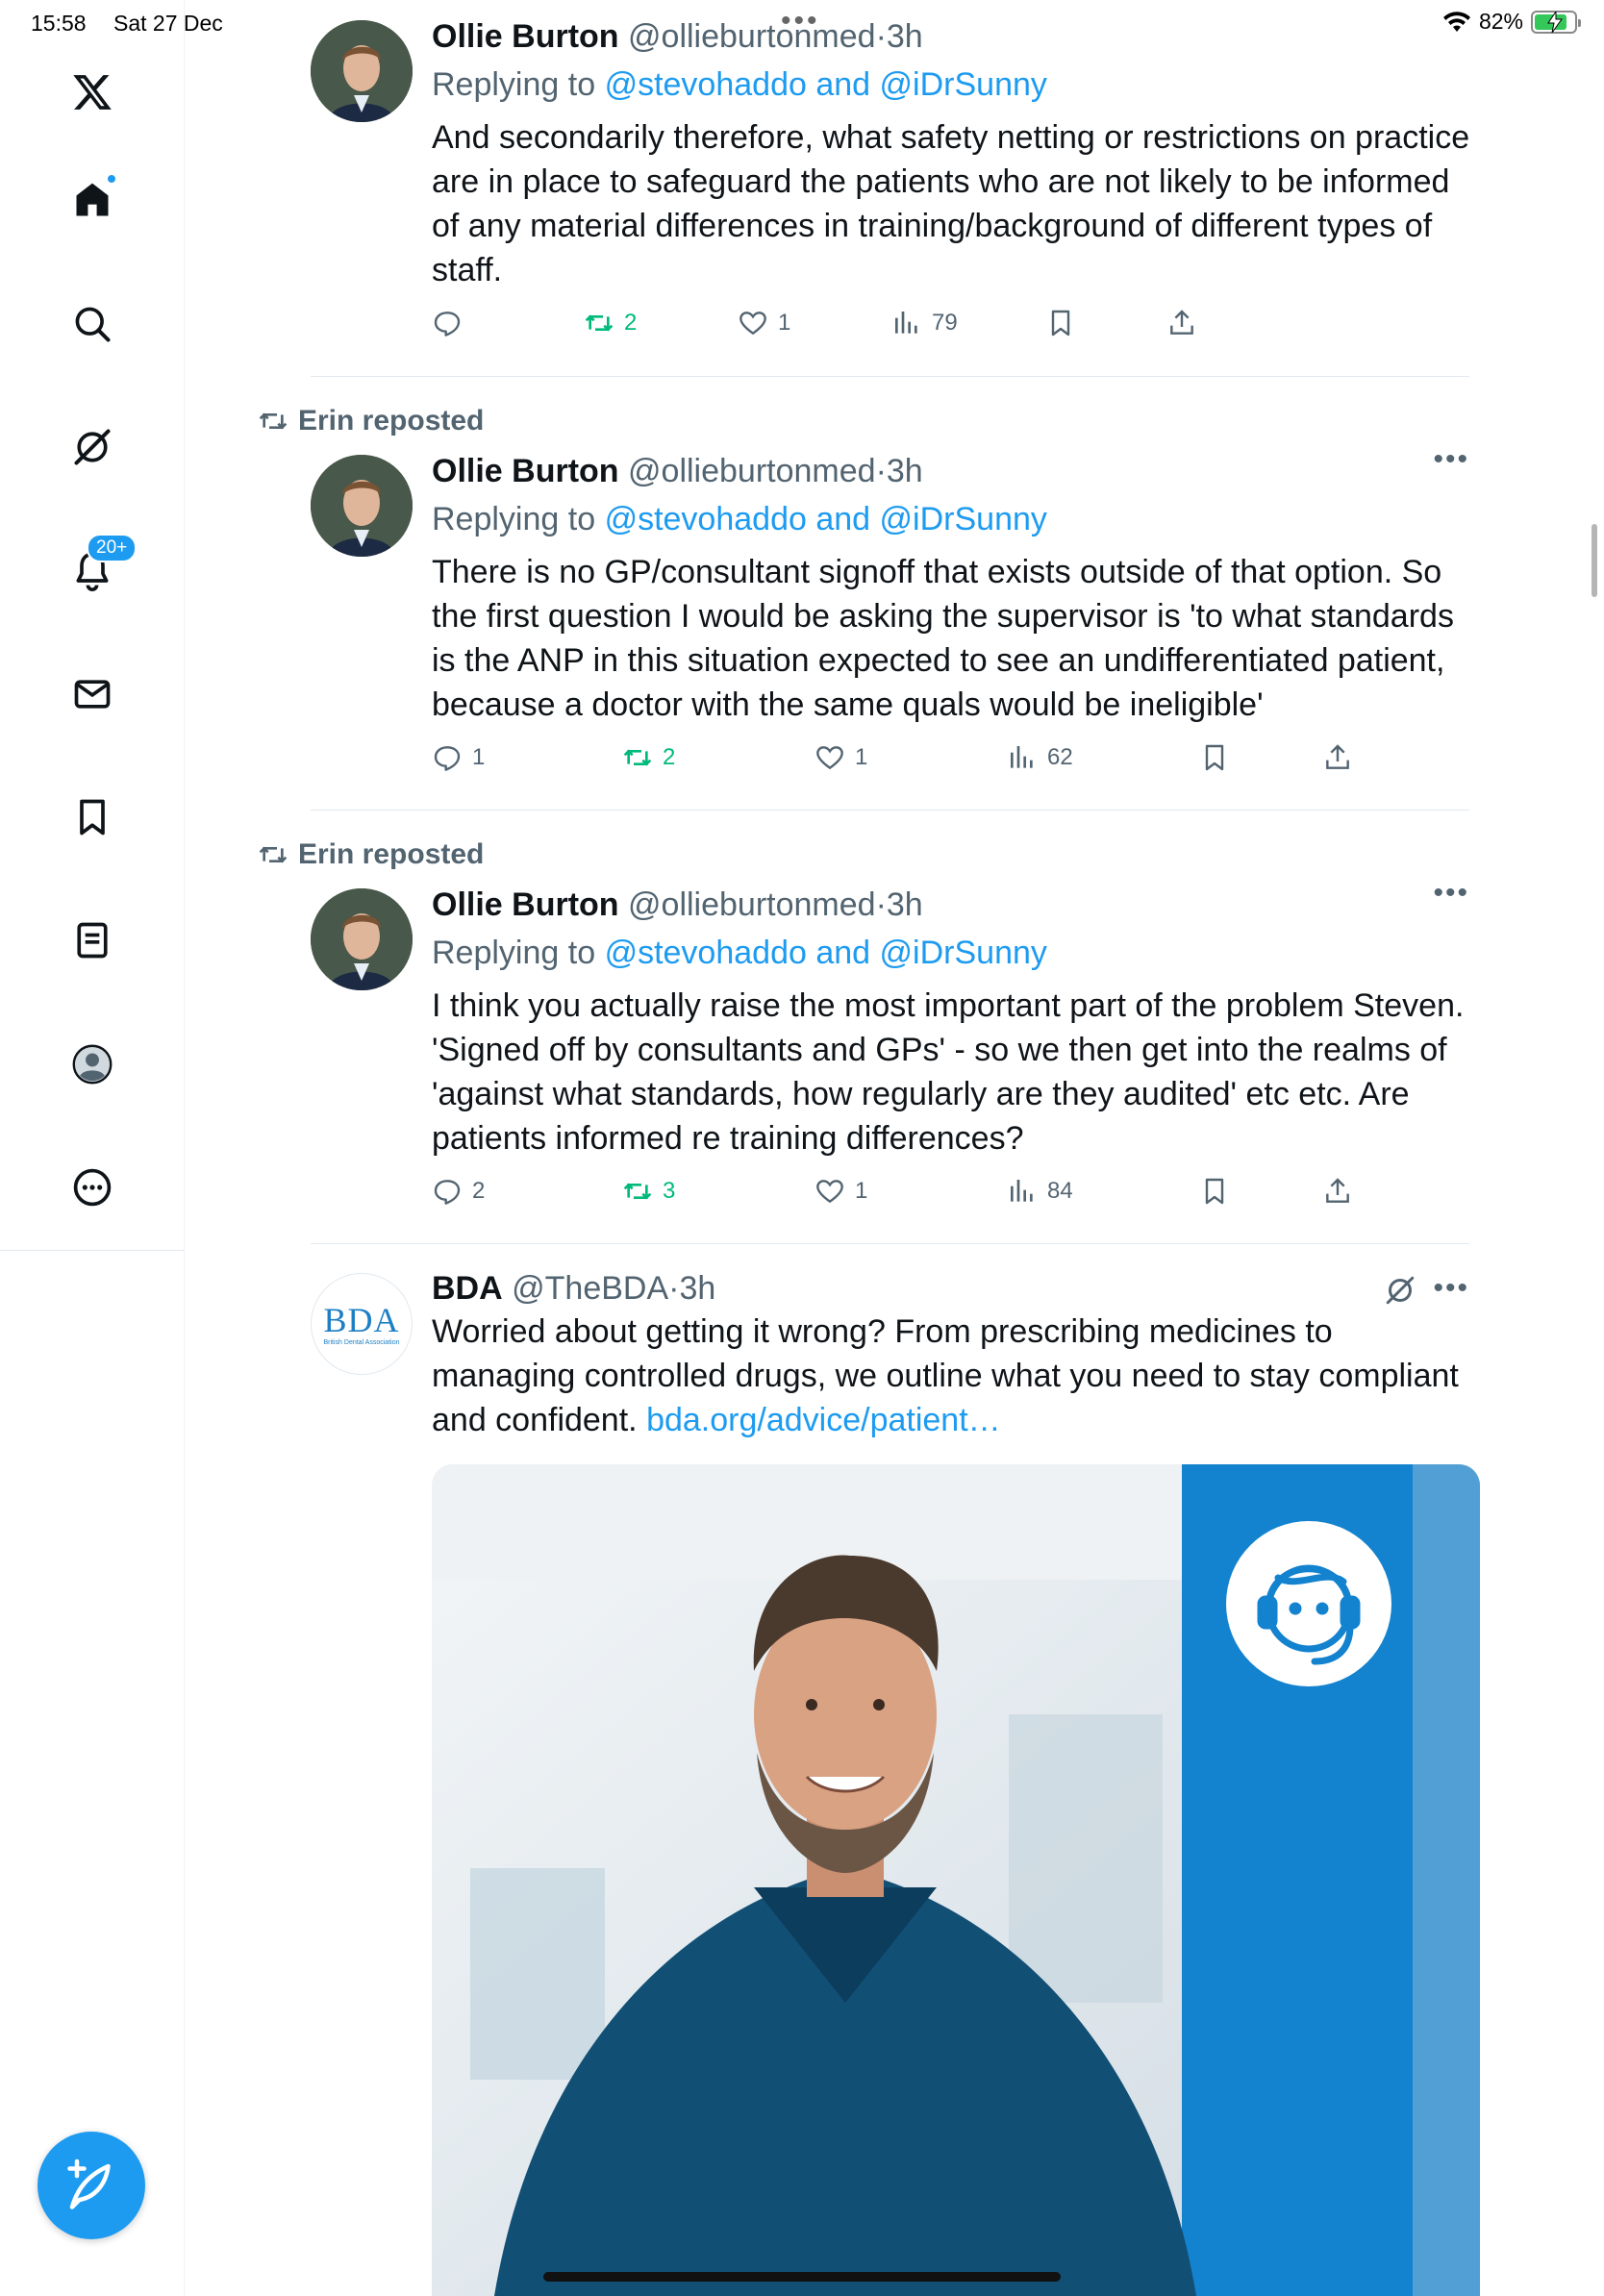 This screenshot has width=1604, height=2296. Describe the element at coordinates (1022, 1191) in the screenshot. I see `views-icon` at that location.